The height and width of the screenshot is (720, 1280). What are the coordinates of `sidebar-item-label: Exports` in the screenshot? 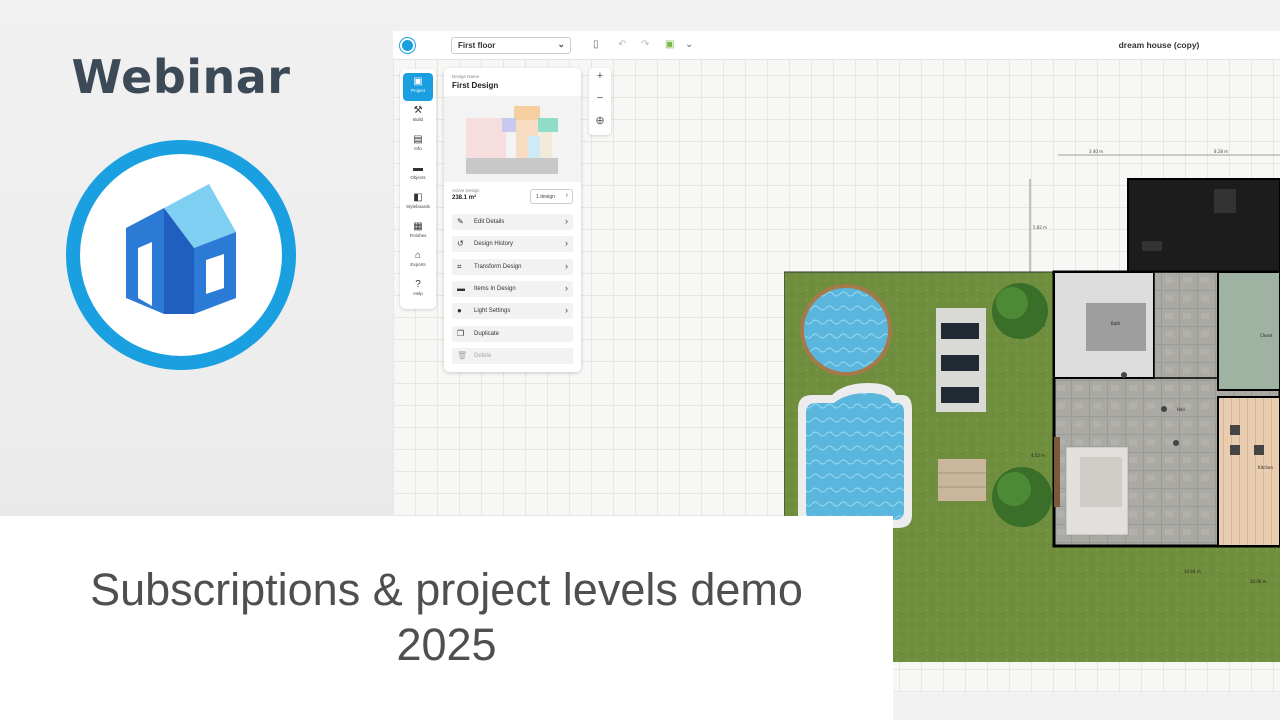 It's located at (418, 264).